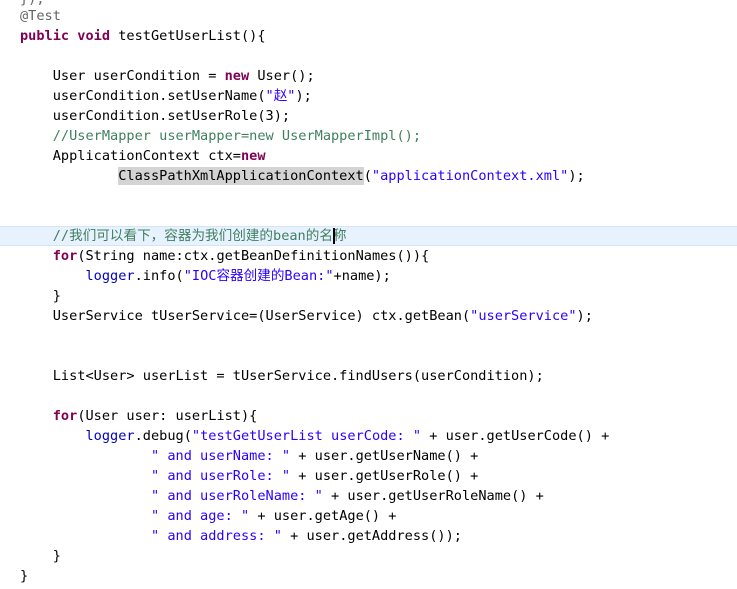  I want to click on token-plain: + user.getUserRole() +, so click(384, 476).